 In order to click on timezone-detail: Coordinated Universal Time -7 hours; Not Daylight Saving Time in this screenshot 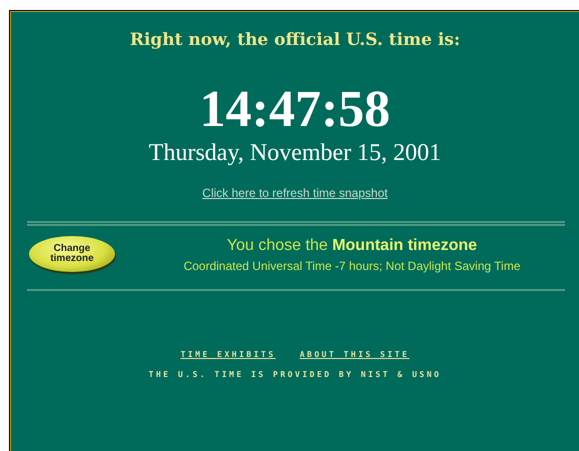, I will do `click(352, 266)`.